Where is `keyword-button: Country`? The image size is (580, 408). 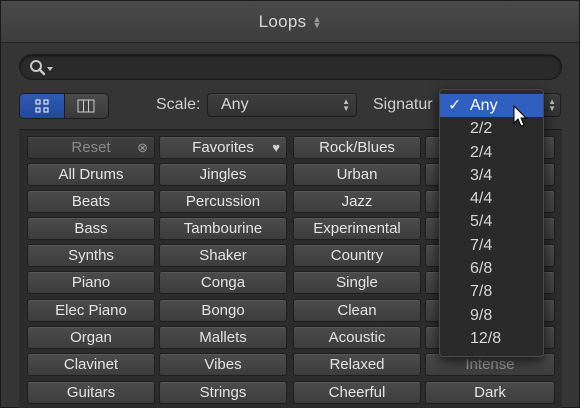
keyword-button: Country is located at coordinates (357, 255).